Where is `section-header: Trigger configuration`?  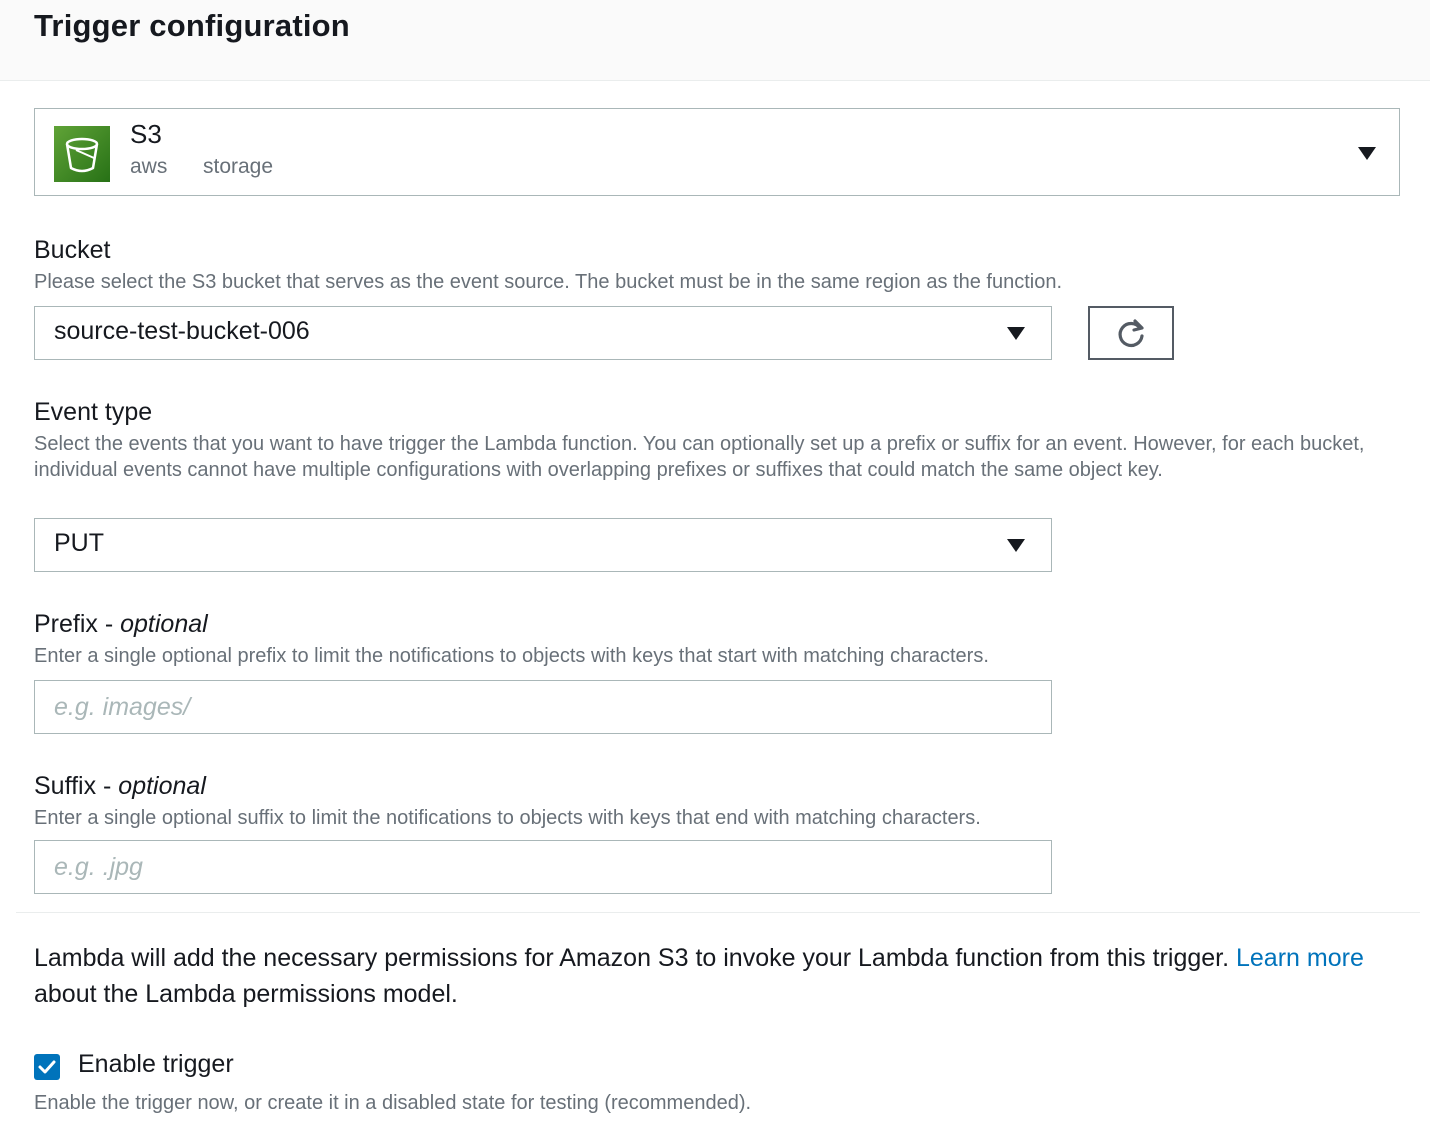
section-header: Trigger configuration is located at coordinates (715, 40).